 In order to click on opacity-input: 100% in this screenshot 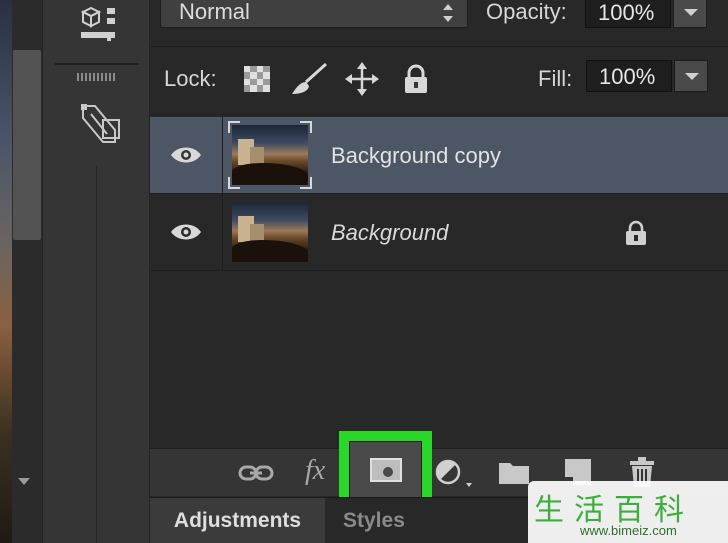, I will do `click(628, 14)`.